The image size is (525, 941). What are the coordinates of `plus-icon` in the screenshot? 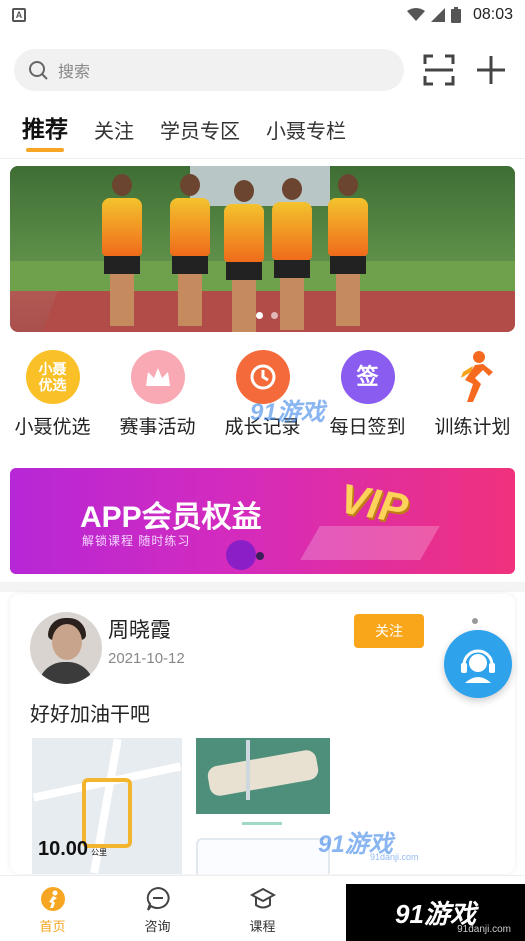 It's located at (491, 70).